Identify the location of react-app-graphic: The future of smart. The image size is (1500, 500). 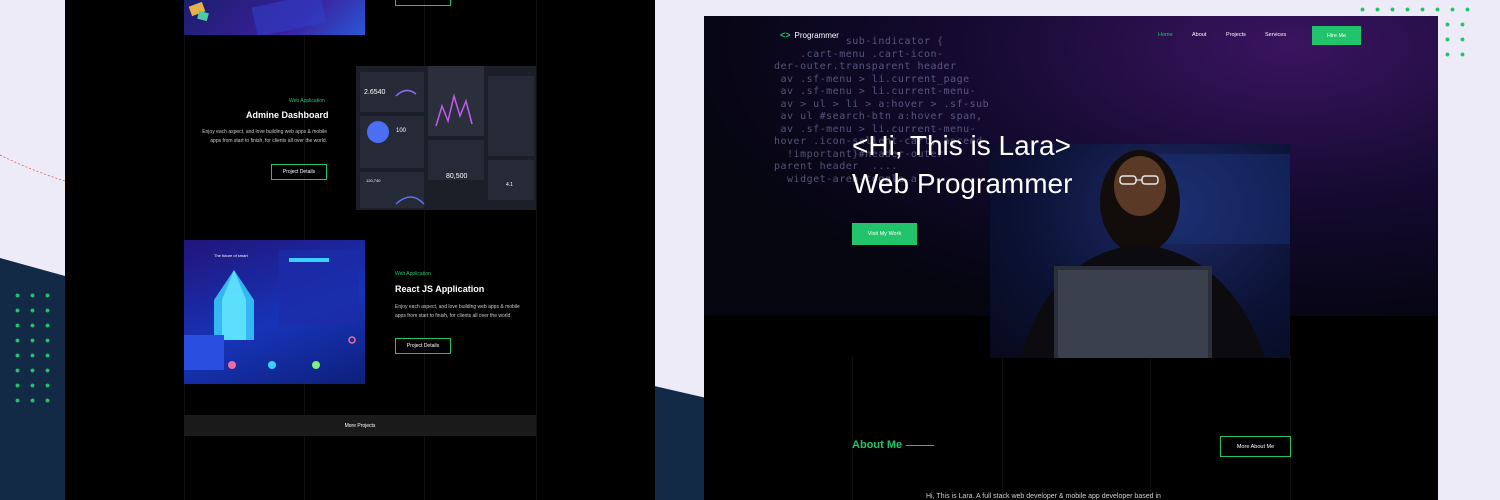
(271, 310).